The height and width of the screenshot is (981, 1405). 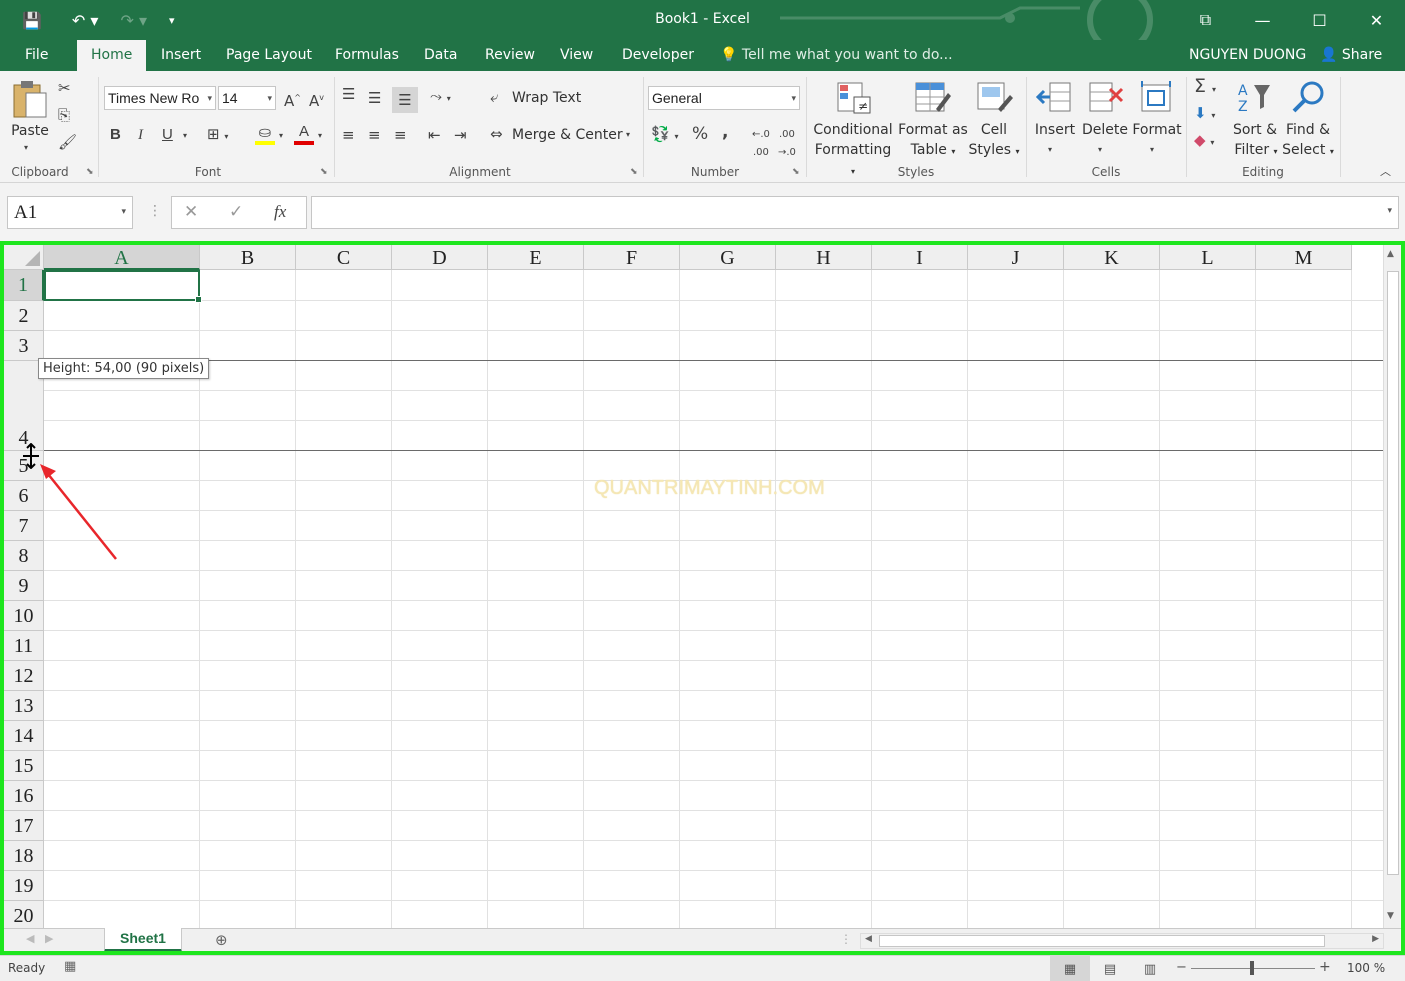 What do you see at coordinates (265, 134) in the screenshot?
I see `fill-color-icon: ⛀` at bounding box center [265, 134].